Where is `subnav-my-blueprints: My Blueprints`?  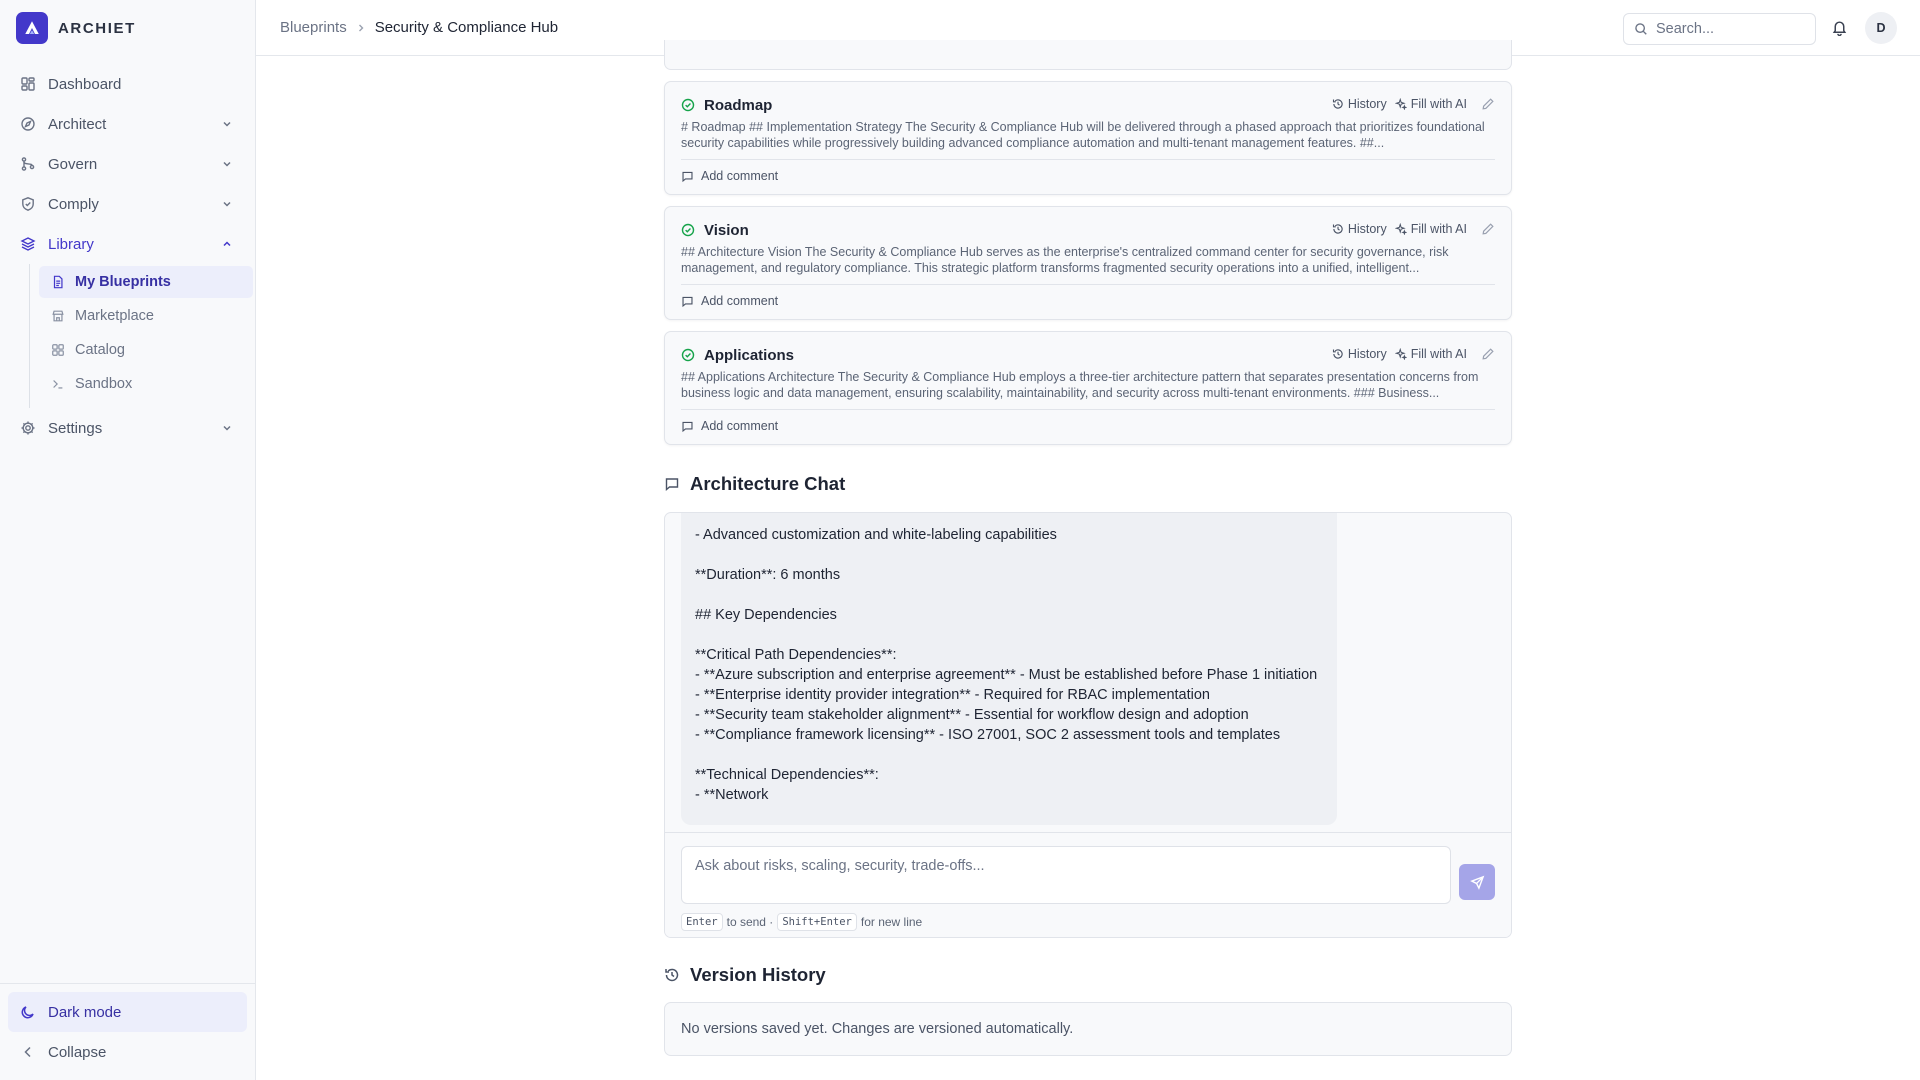
subnav-my-blueprints: My Blueprints is located at coordinates (146, 282).